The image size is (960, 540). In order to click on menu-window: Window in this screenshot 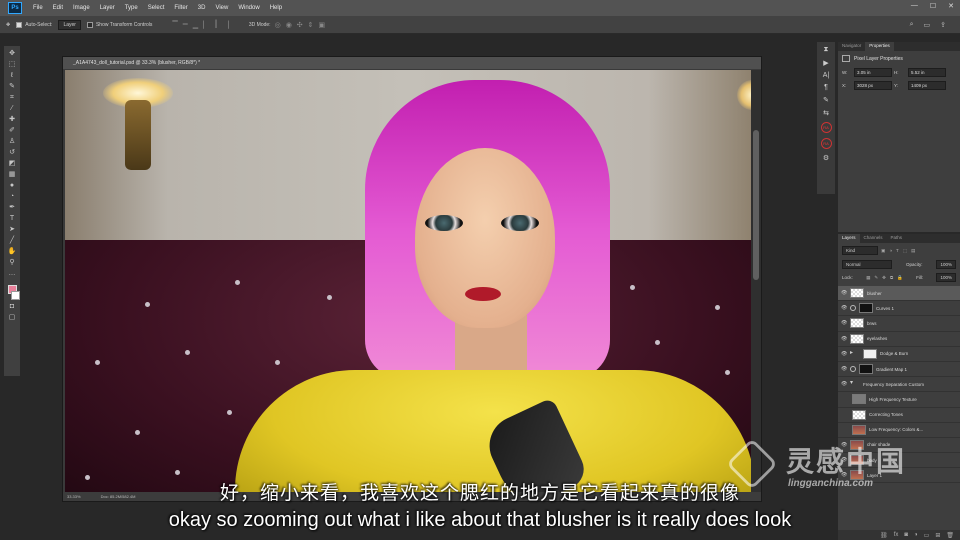, I will do `click(248, 8)`.